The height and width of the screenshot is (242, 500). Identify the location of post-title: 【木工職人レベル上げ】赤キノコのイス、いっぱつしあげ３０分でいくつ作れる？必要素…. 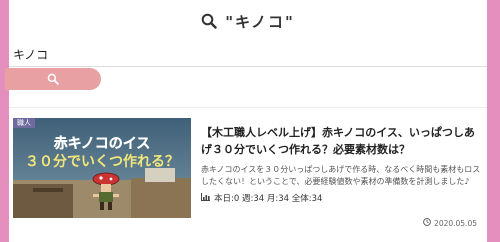
(342, 141).